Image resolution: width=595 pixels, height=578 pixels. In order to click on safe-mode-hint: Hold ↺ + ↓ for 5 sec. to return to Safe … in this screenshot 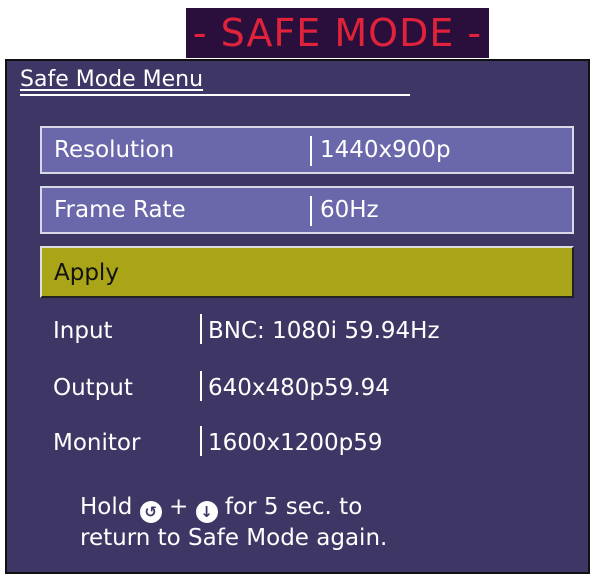, I will do `click(310, 522)`.